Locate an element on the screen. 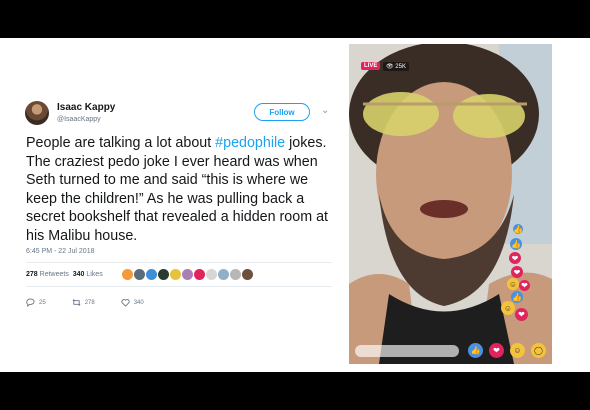 The width and height of the screenshot is (590, 410). love-button-icon: ❤ is located at coordinates (496, 350).